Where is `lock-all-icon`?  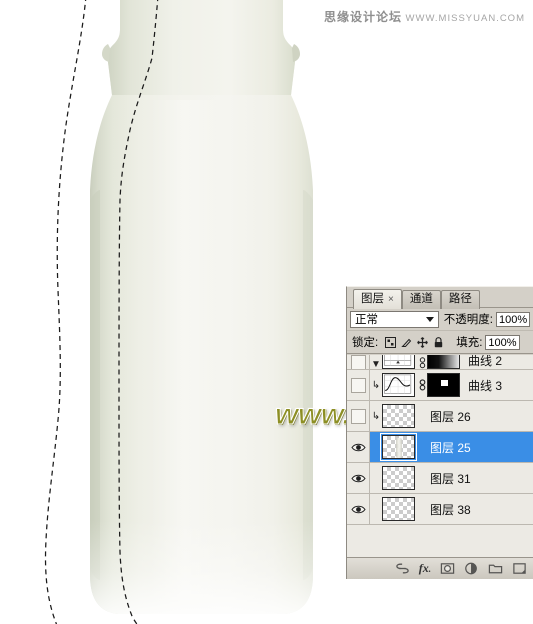
lock-all-icon is located at coordinates (438, 342).